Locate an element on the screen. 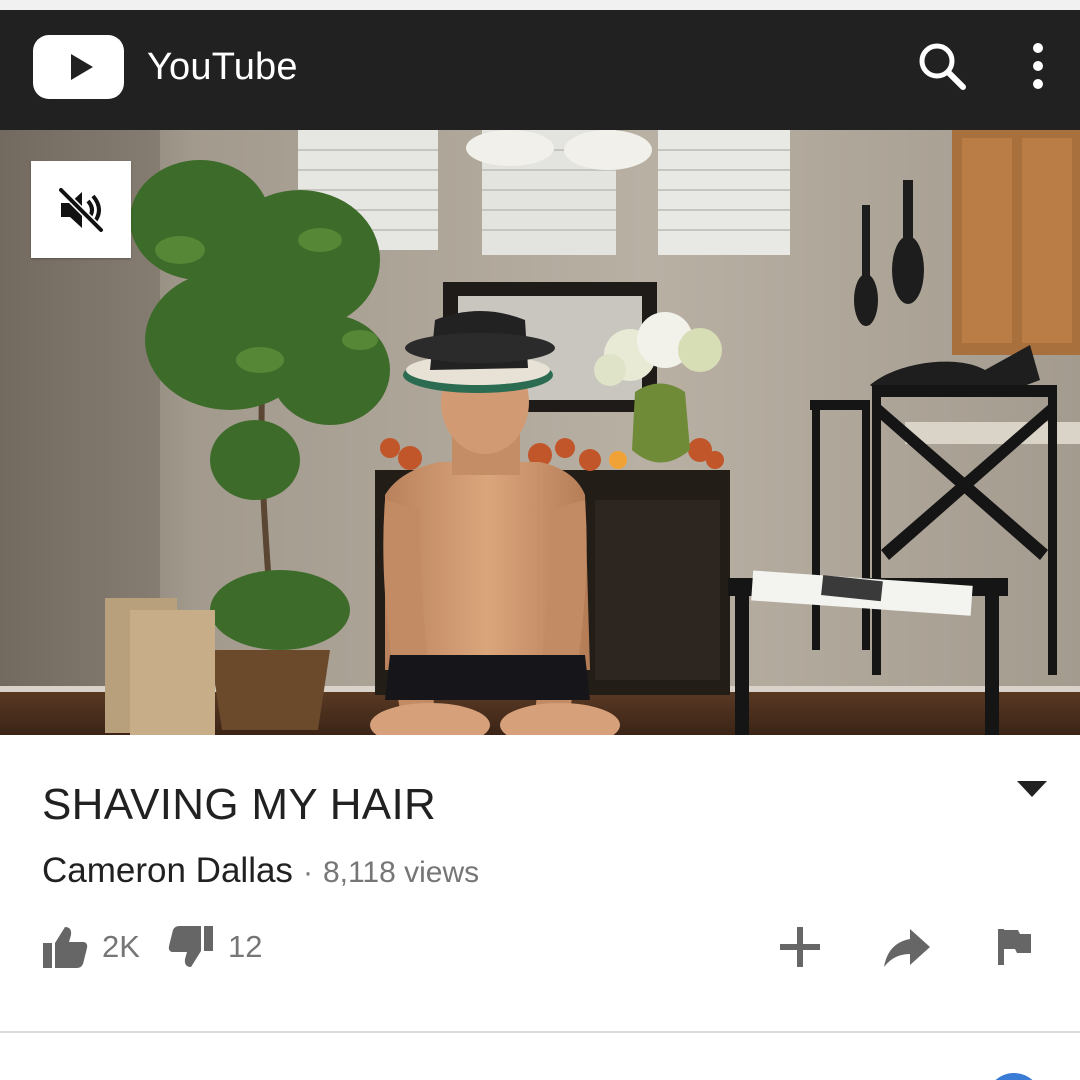 The image size is (1080, 1080). search-button is located at coordinates (942, 66).